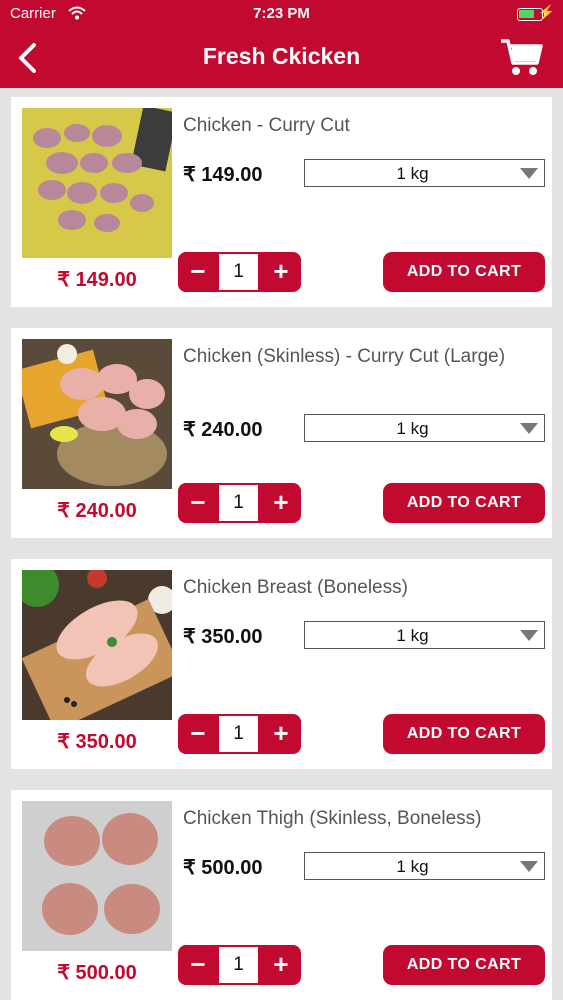  I want to click on charging-icon: ⚡, so click(546, 12).